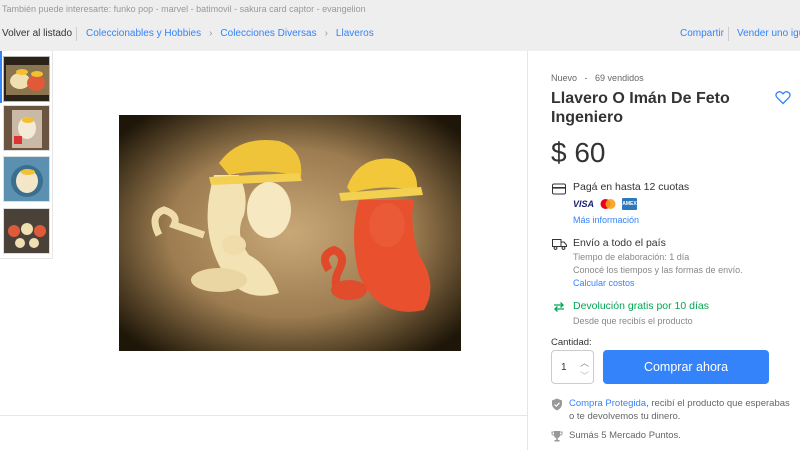  I want to click on truck-icon, so click(559, 243).